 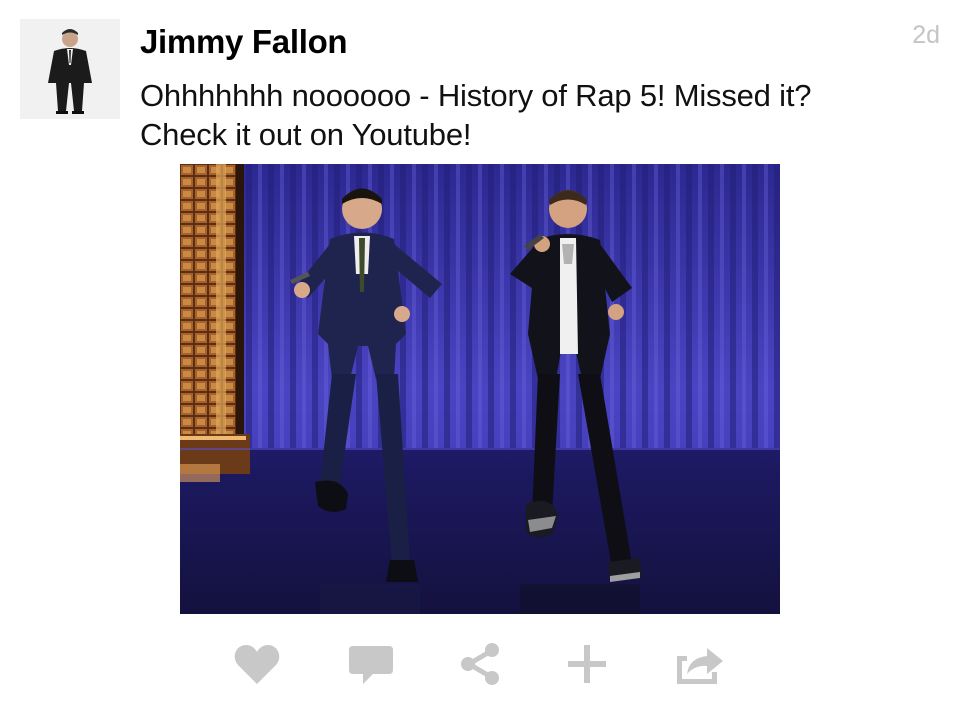 I want to click on avatar, so click(x=70, y=69).